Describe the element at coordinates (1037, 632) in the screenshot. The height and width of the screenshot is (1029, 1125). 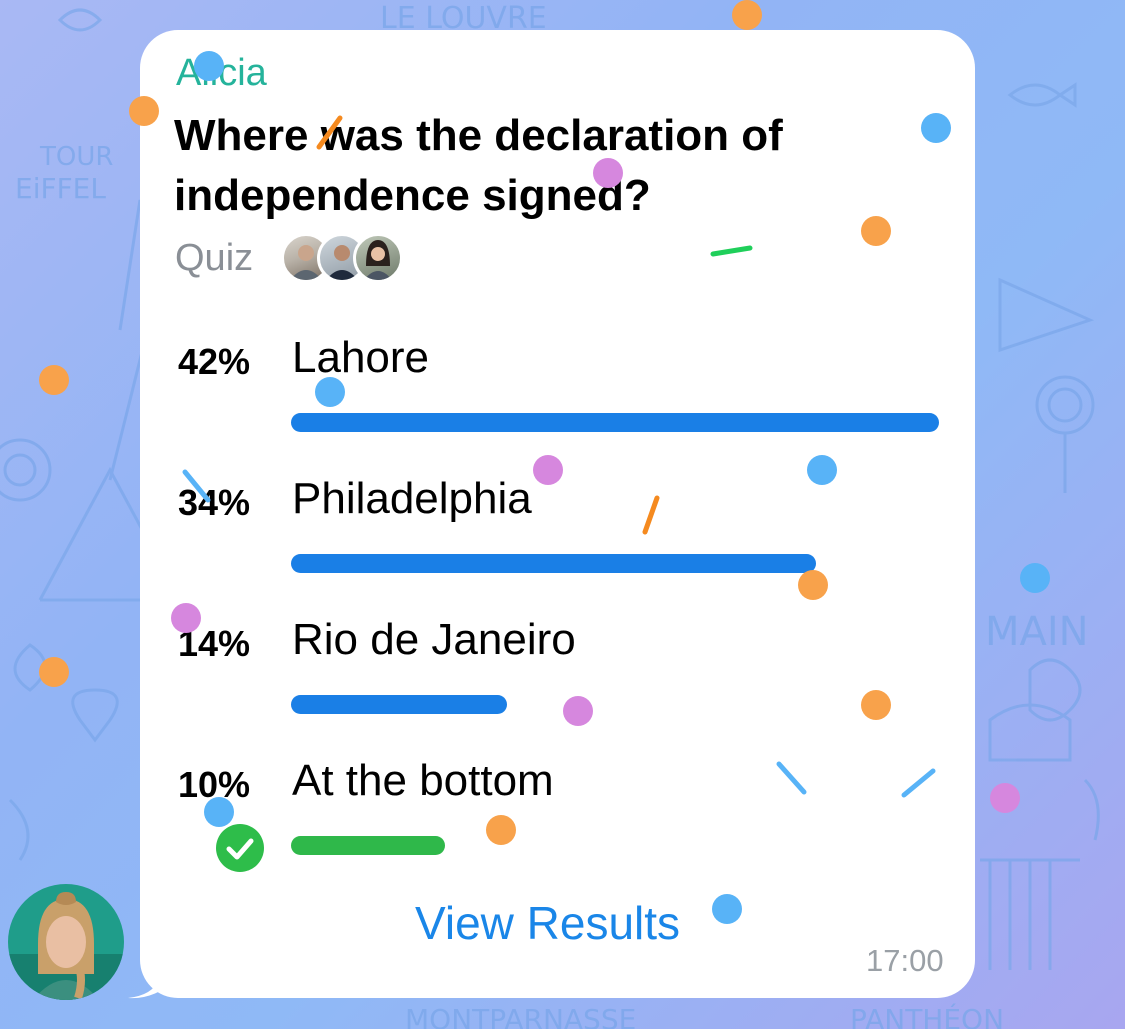
I see `svg-text: MAIN` at that location.